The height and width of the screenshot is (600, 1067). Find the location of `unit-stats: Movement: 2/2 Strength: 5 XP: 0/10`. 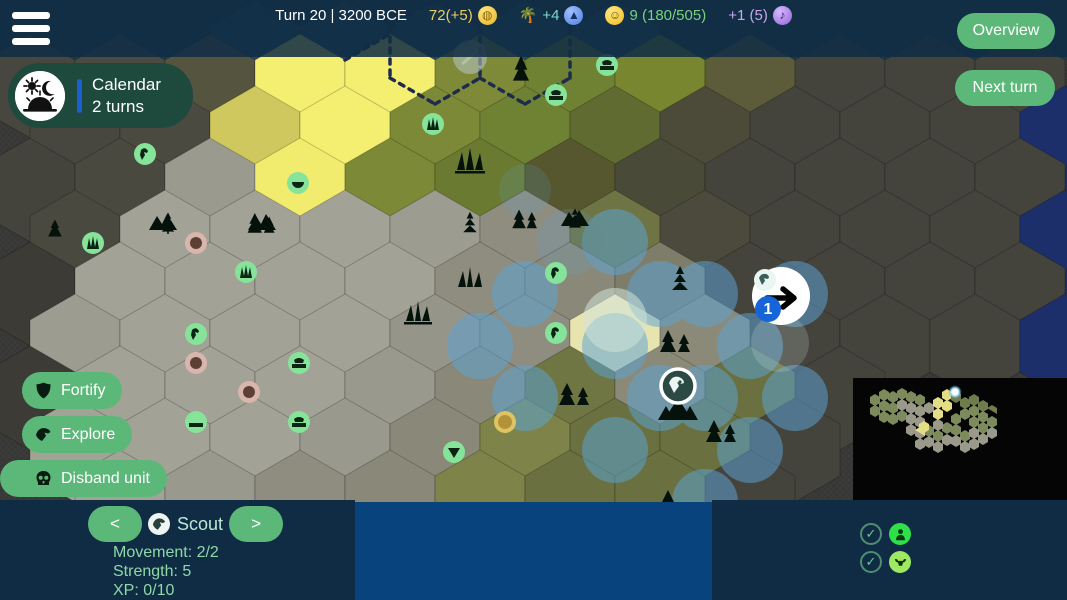

unit-stats: Movement: 2/2 Strength: 5 XP: 0/10 is located at coordinates (166, 572).